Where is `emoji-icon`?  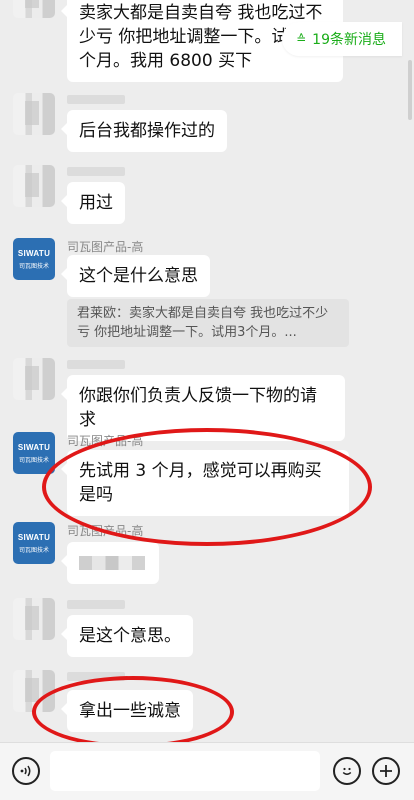
emoji-icon is located at coordinates (347, 771).